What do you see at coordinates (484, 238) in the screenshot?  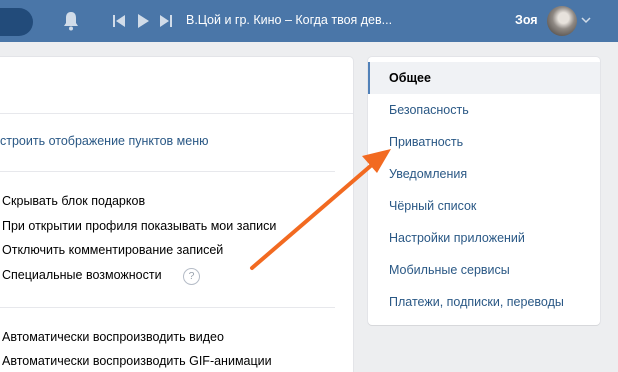 I see `nav-item-app-settings: Настройки приложений` at bounding box center [484, 238].